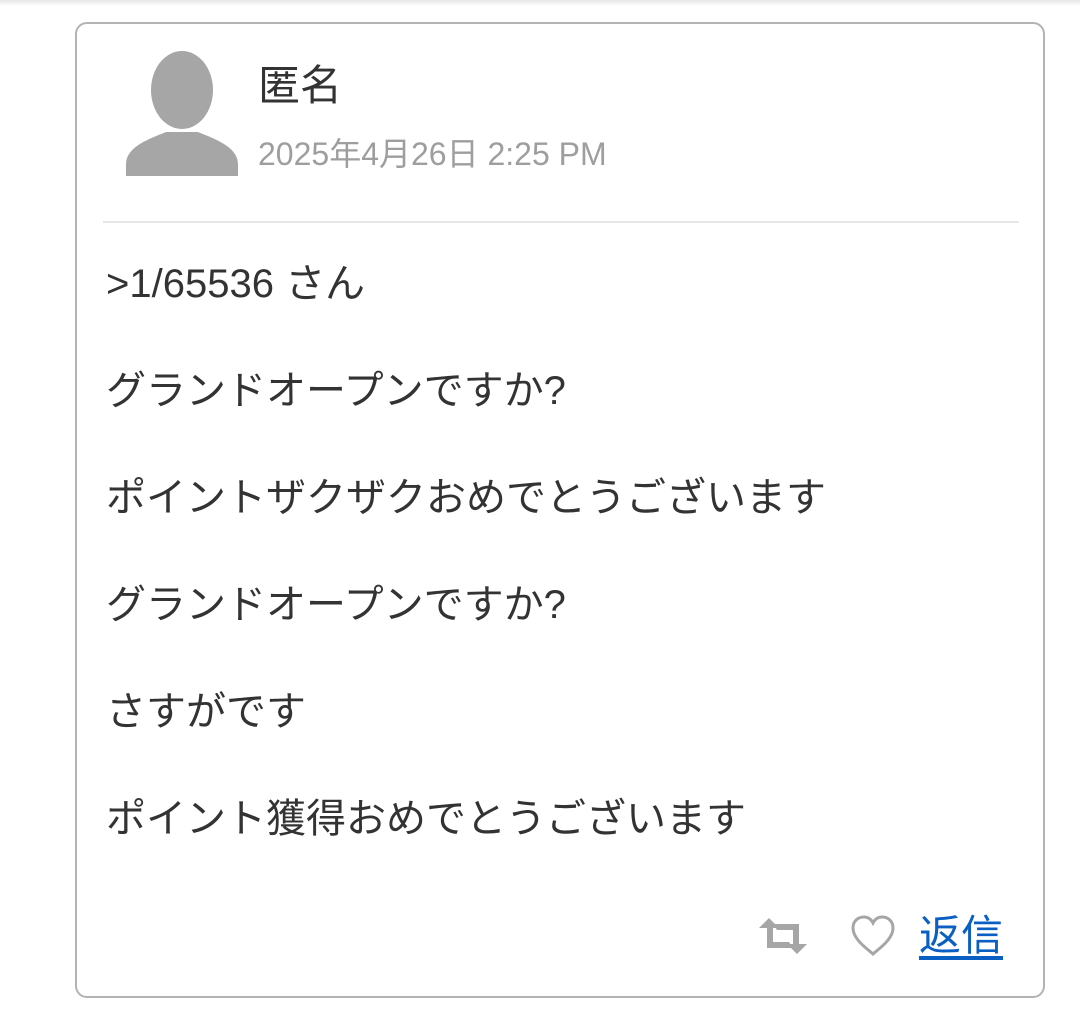 This screenshot has width=1080, height=1024. I want to click on comment-line: ポイントザクザクおめでとうございます, so click(466, 498).